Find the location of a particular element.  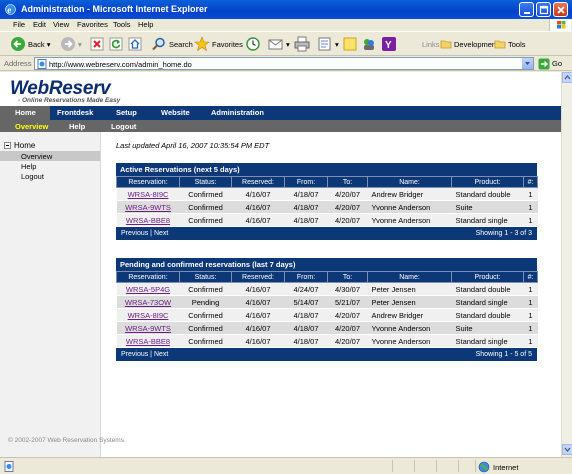

subnav-overview: Overview is located at coordinates (31, 126).